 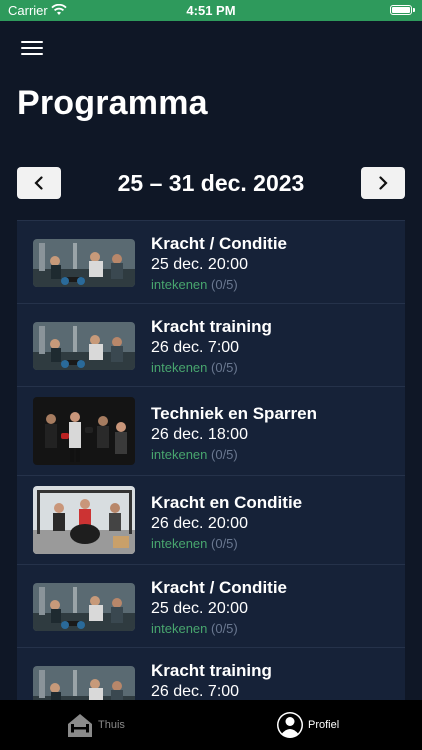 What do you see at coordinates (111, 725) in the screenshot?
I see `tab-home-label: Thuis` at bounding box center [111, 725].